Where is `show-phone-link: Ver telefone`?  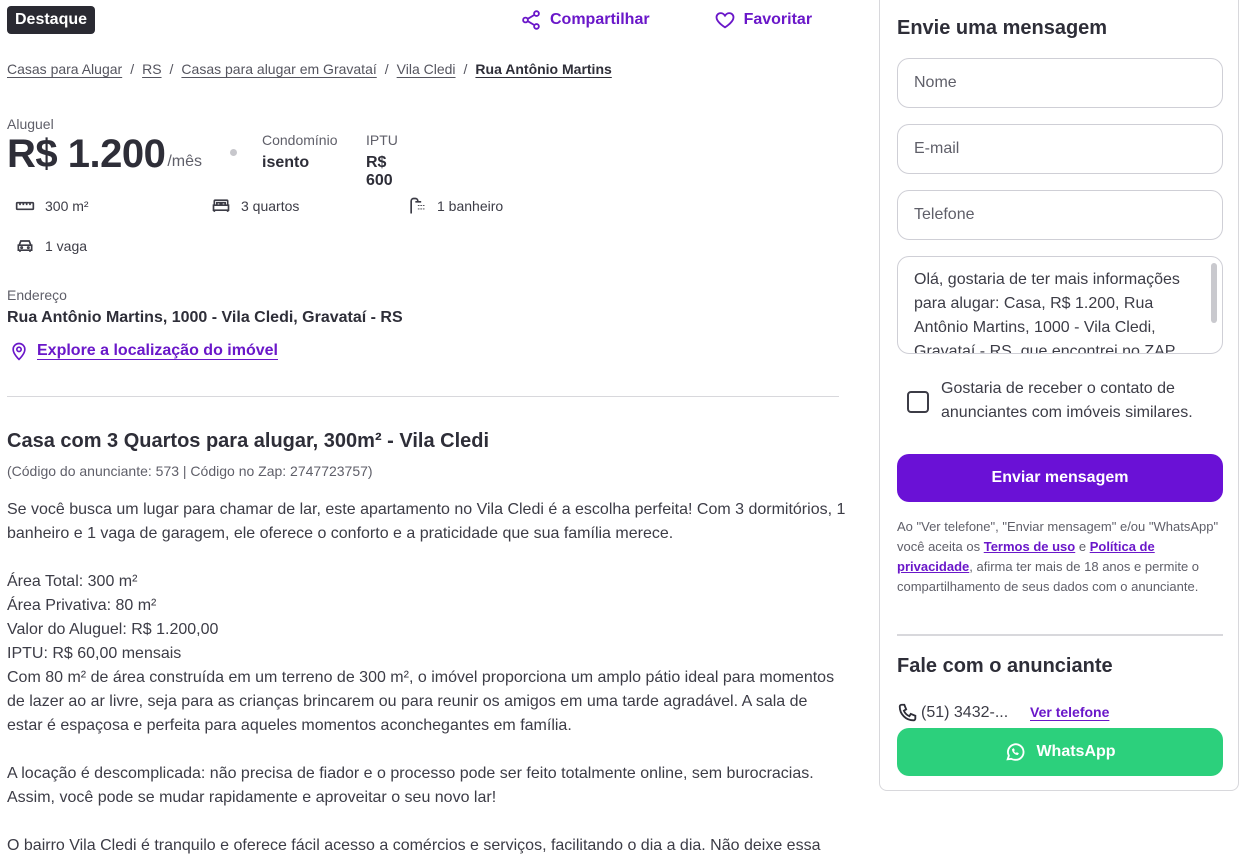
show-phone-link: Ver telefone is located at coordinates (1069, 712).